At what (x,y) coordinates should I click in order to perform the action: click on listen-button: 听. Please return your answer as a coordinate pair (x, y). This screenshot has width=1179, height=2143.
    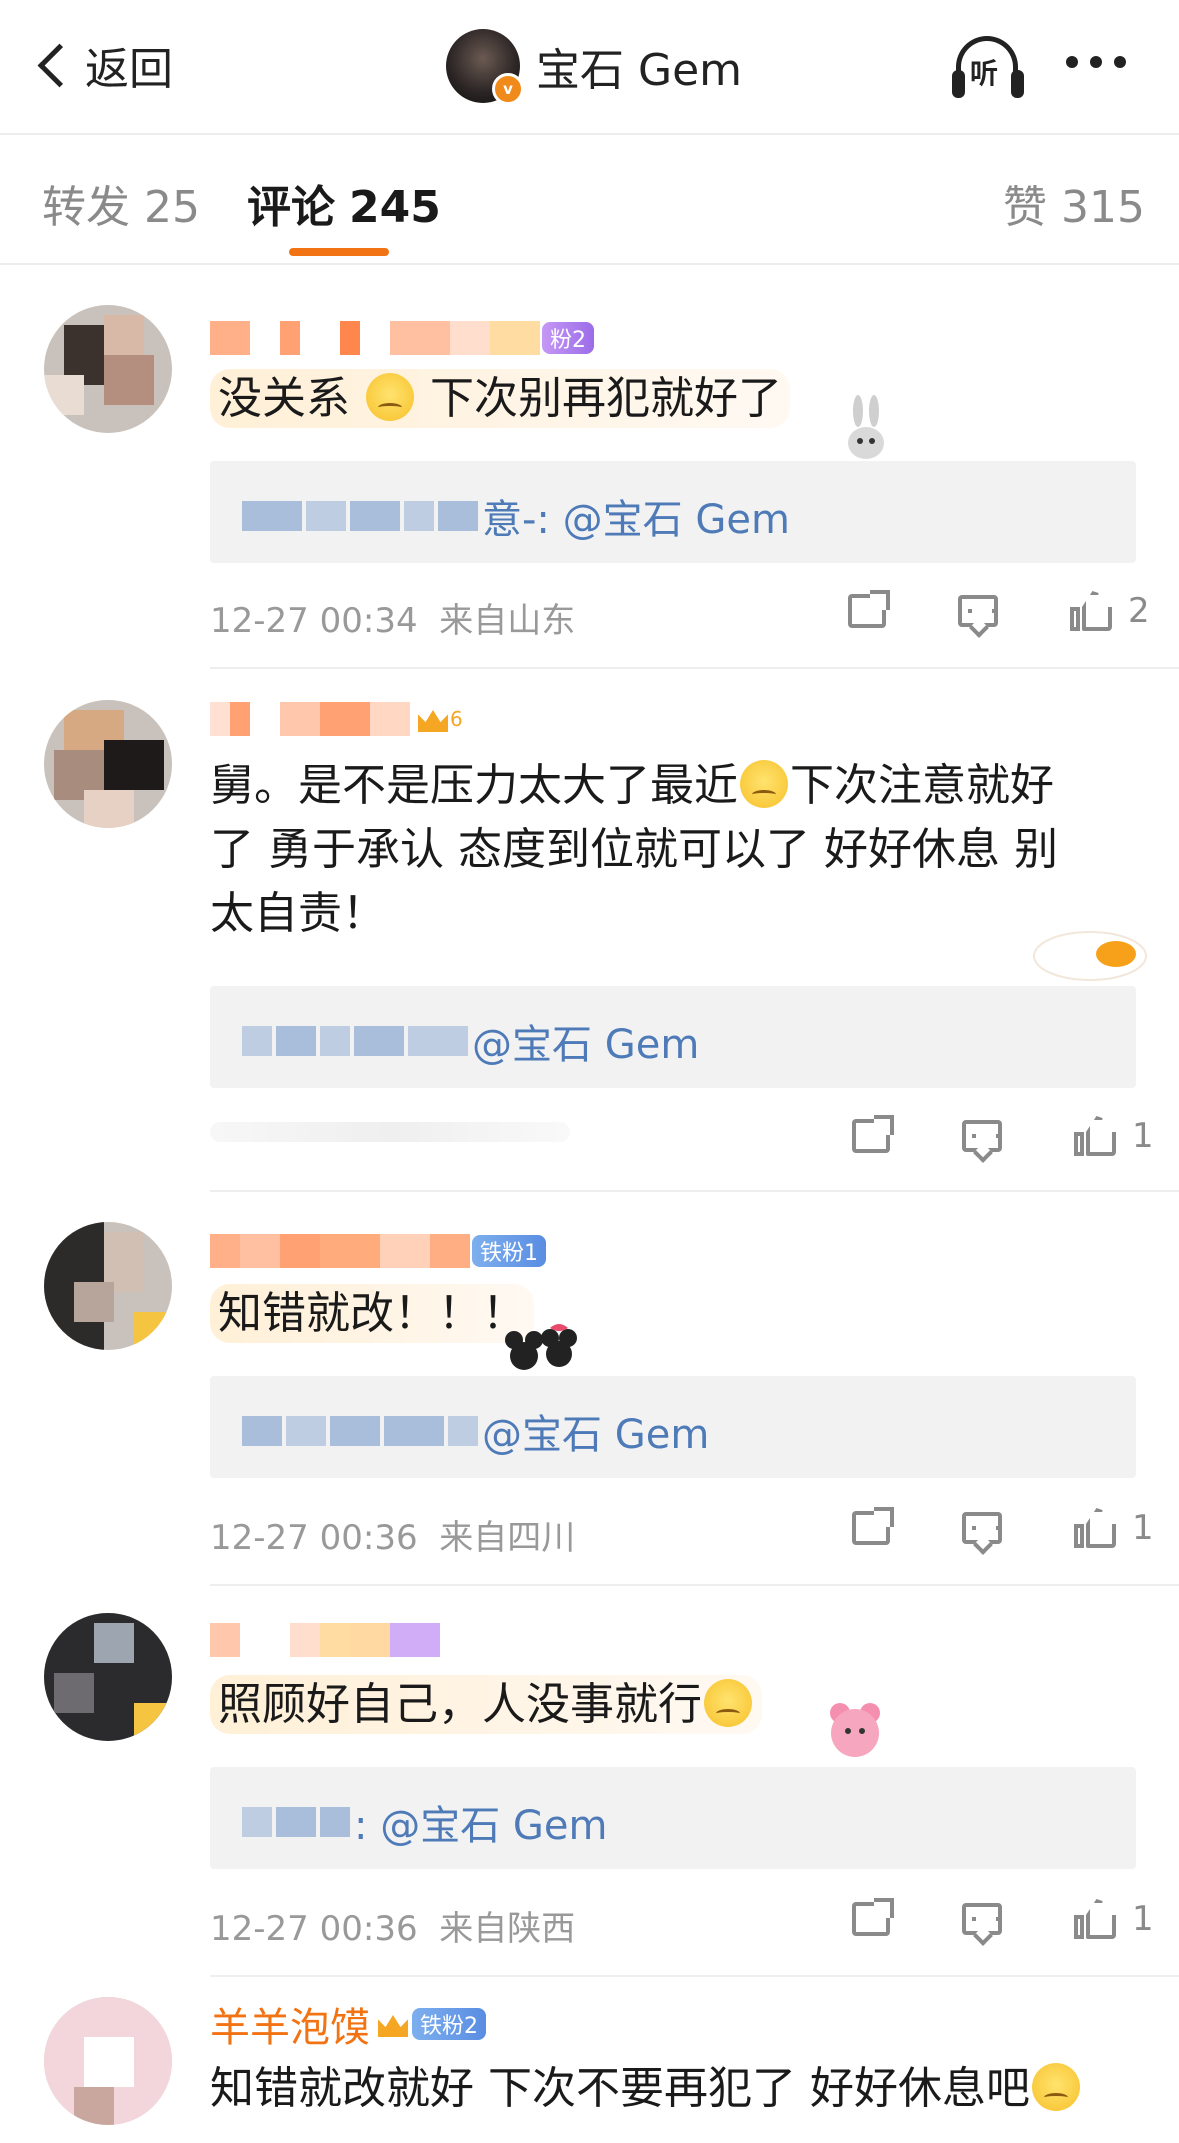
    Looking at the image, I should click on (990, 67).